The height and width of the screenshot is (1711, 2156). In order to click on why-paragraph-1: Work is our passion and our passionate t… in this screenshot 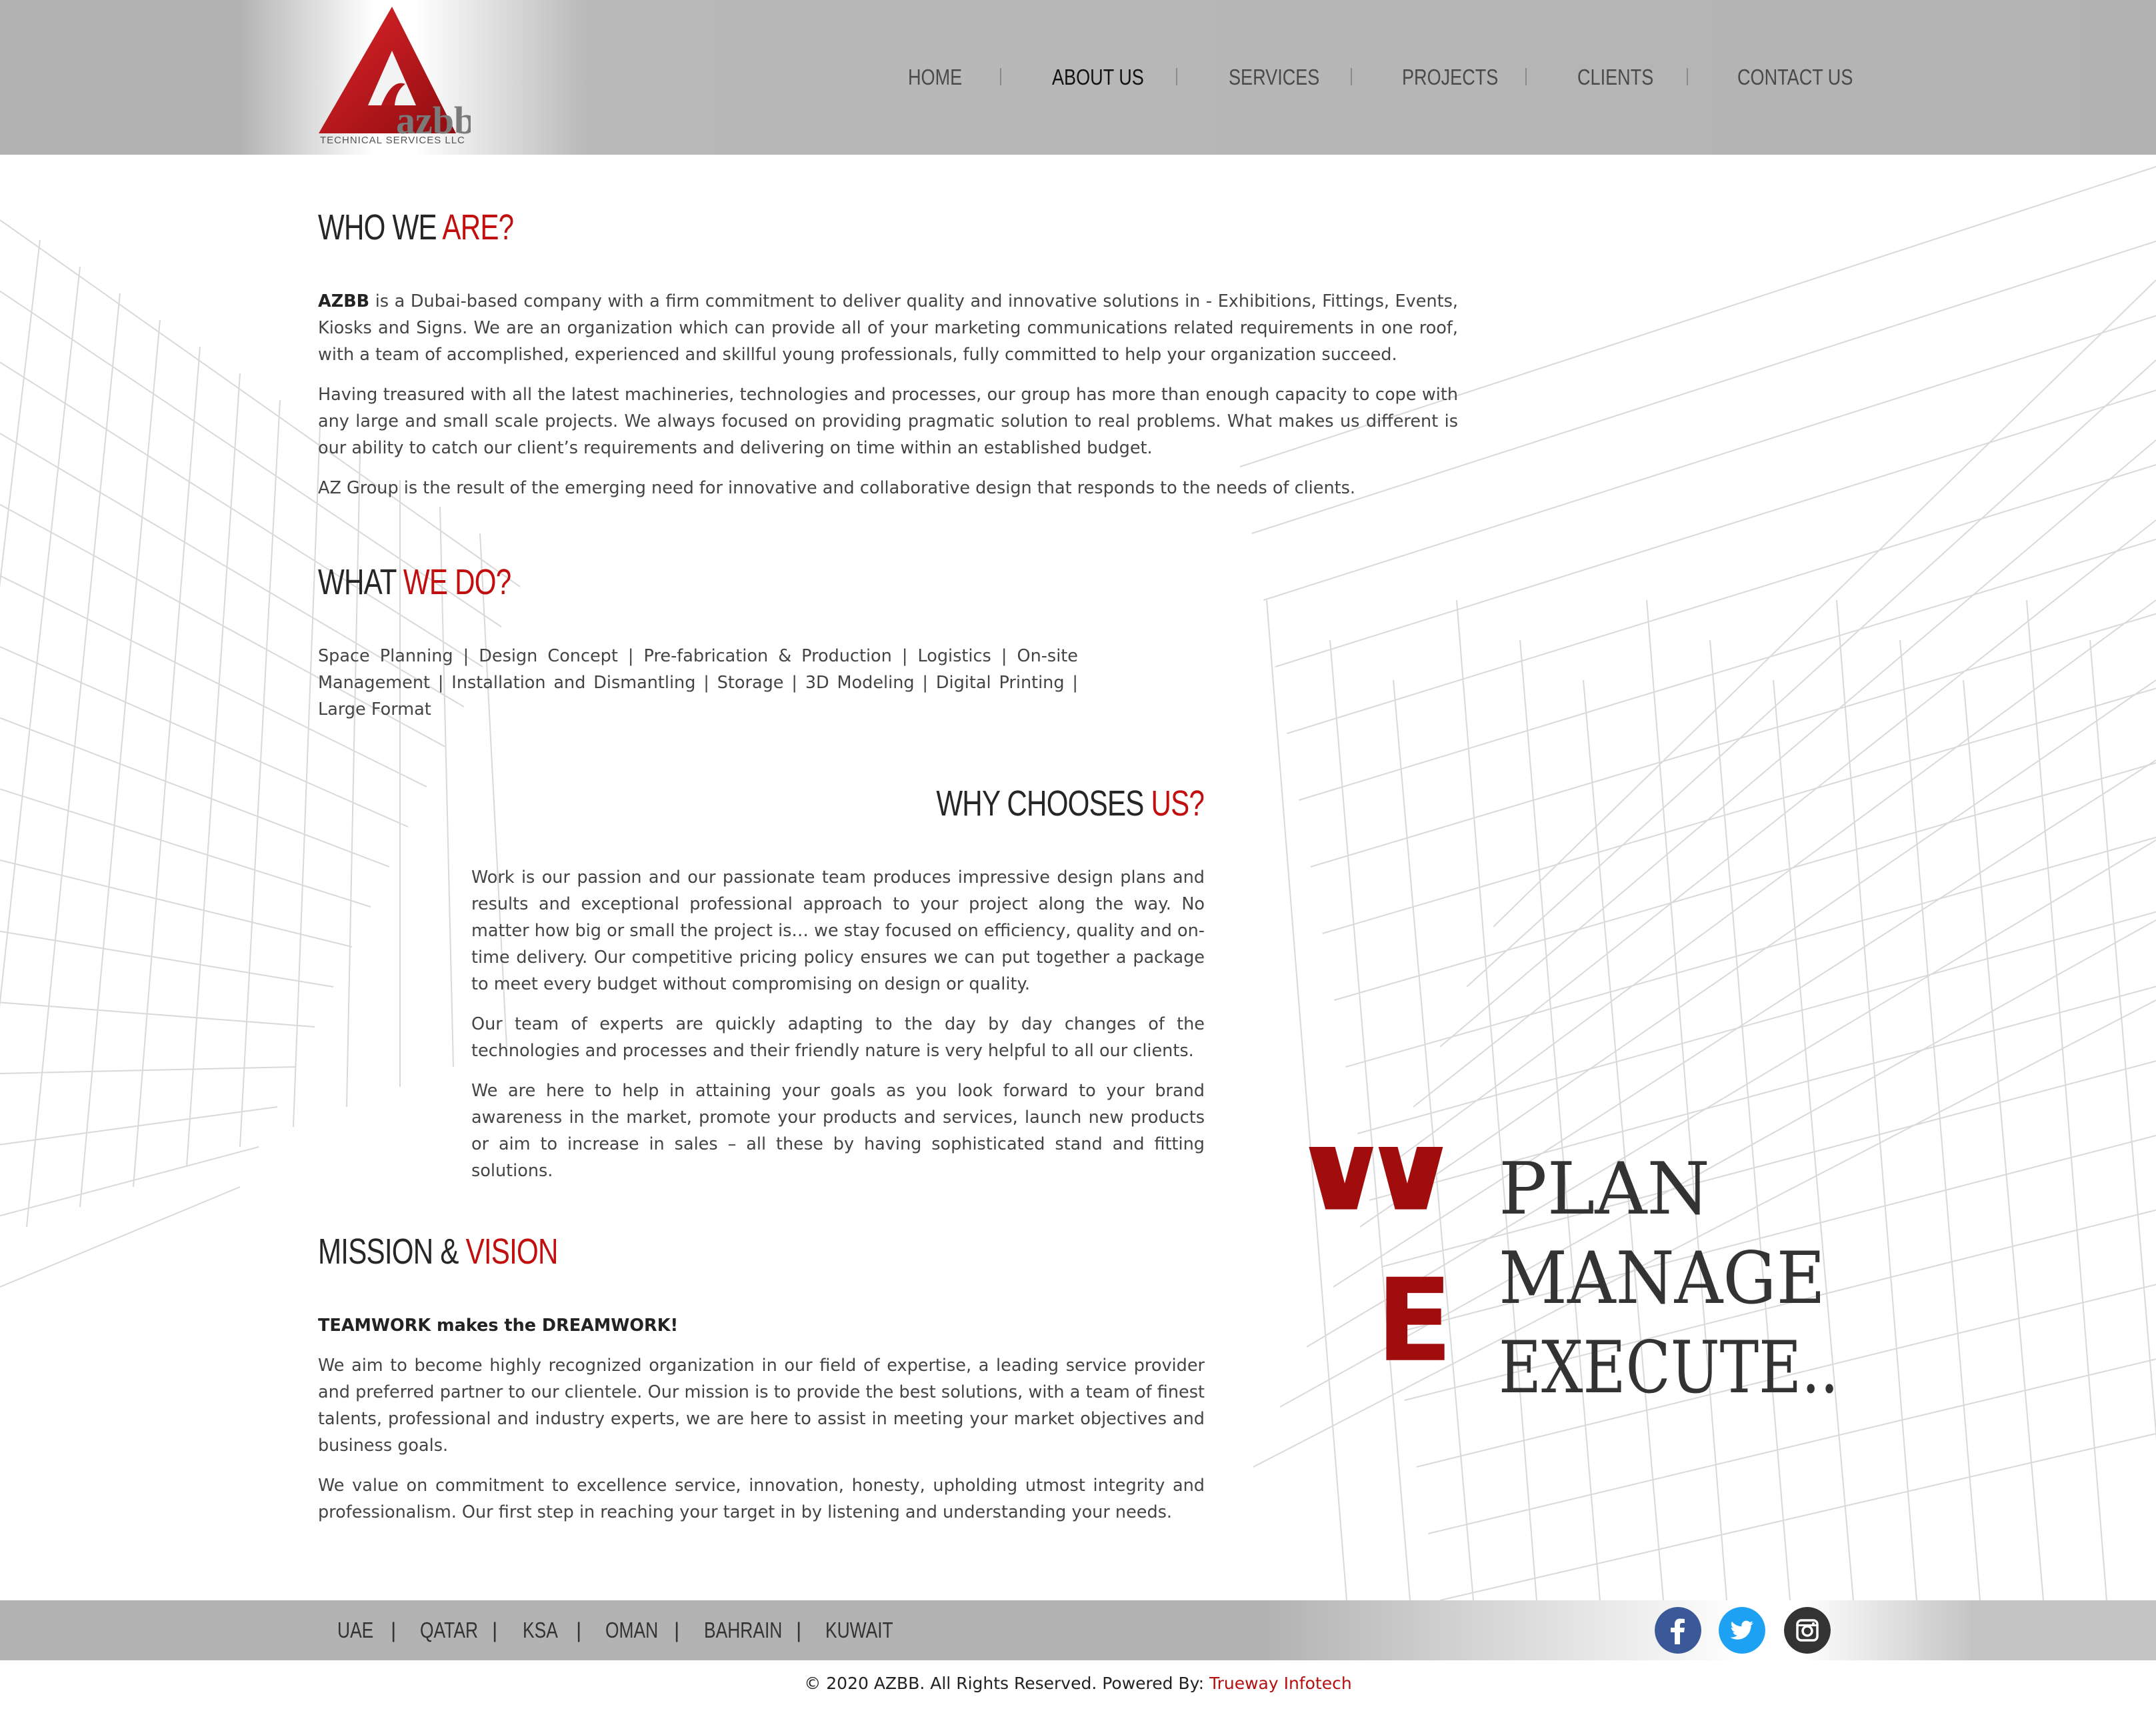, I will do `click(838, 931)`.